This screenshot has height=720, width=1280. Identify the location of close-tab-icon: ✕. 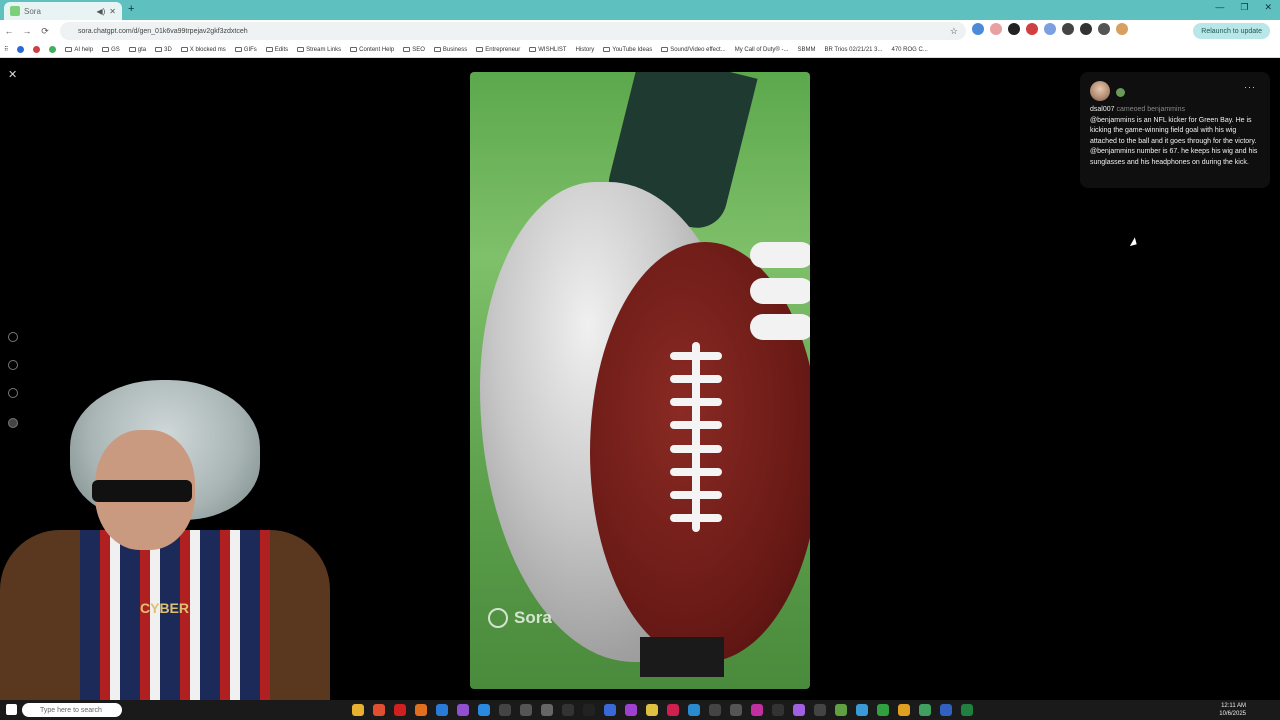
(112, 11).